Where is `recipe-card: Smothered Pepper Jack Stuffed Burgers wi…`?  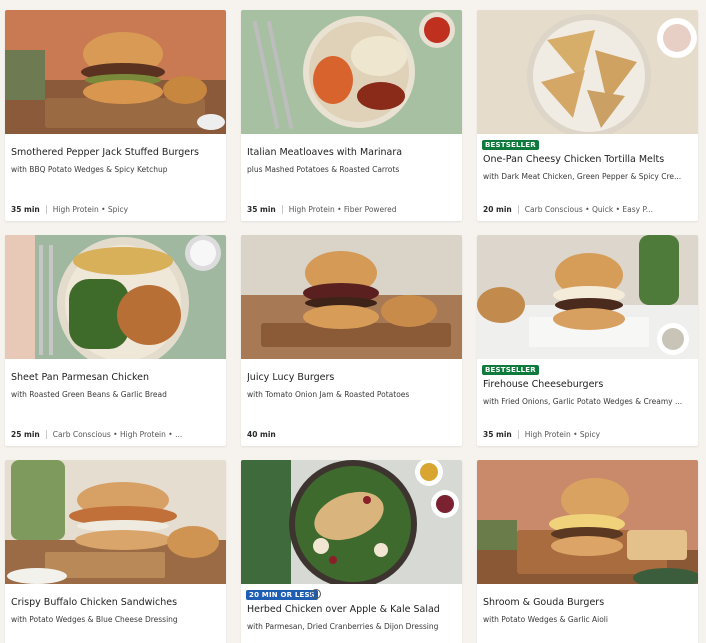
recipe-card: Smothered Pepper Jack Stuffed Burgers wi… is located at coordinates (115, 115).